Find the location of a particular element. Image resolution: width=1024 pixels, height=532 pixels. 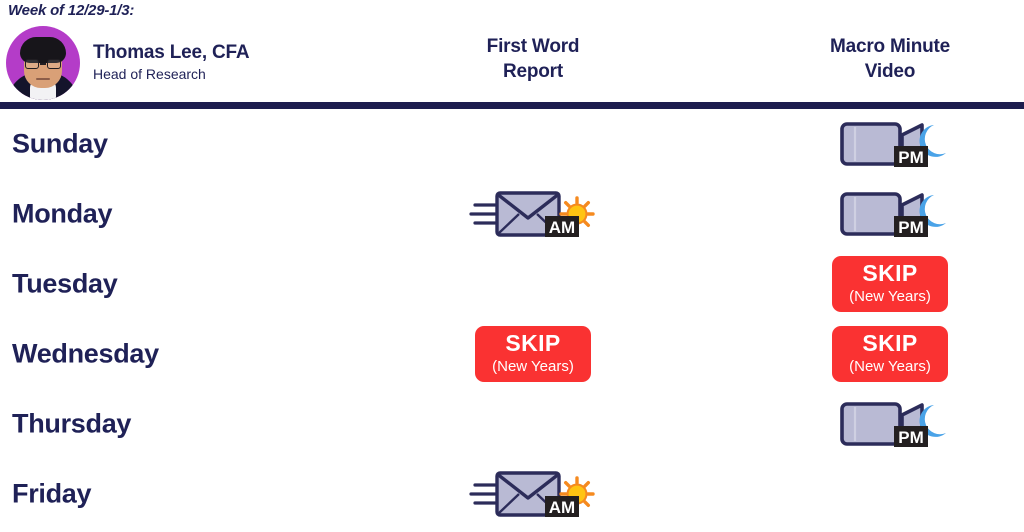

cell-macro-minute-sunday: PM is located at coordinates (890, 144).